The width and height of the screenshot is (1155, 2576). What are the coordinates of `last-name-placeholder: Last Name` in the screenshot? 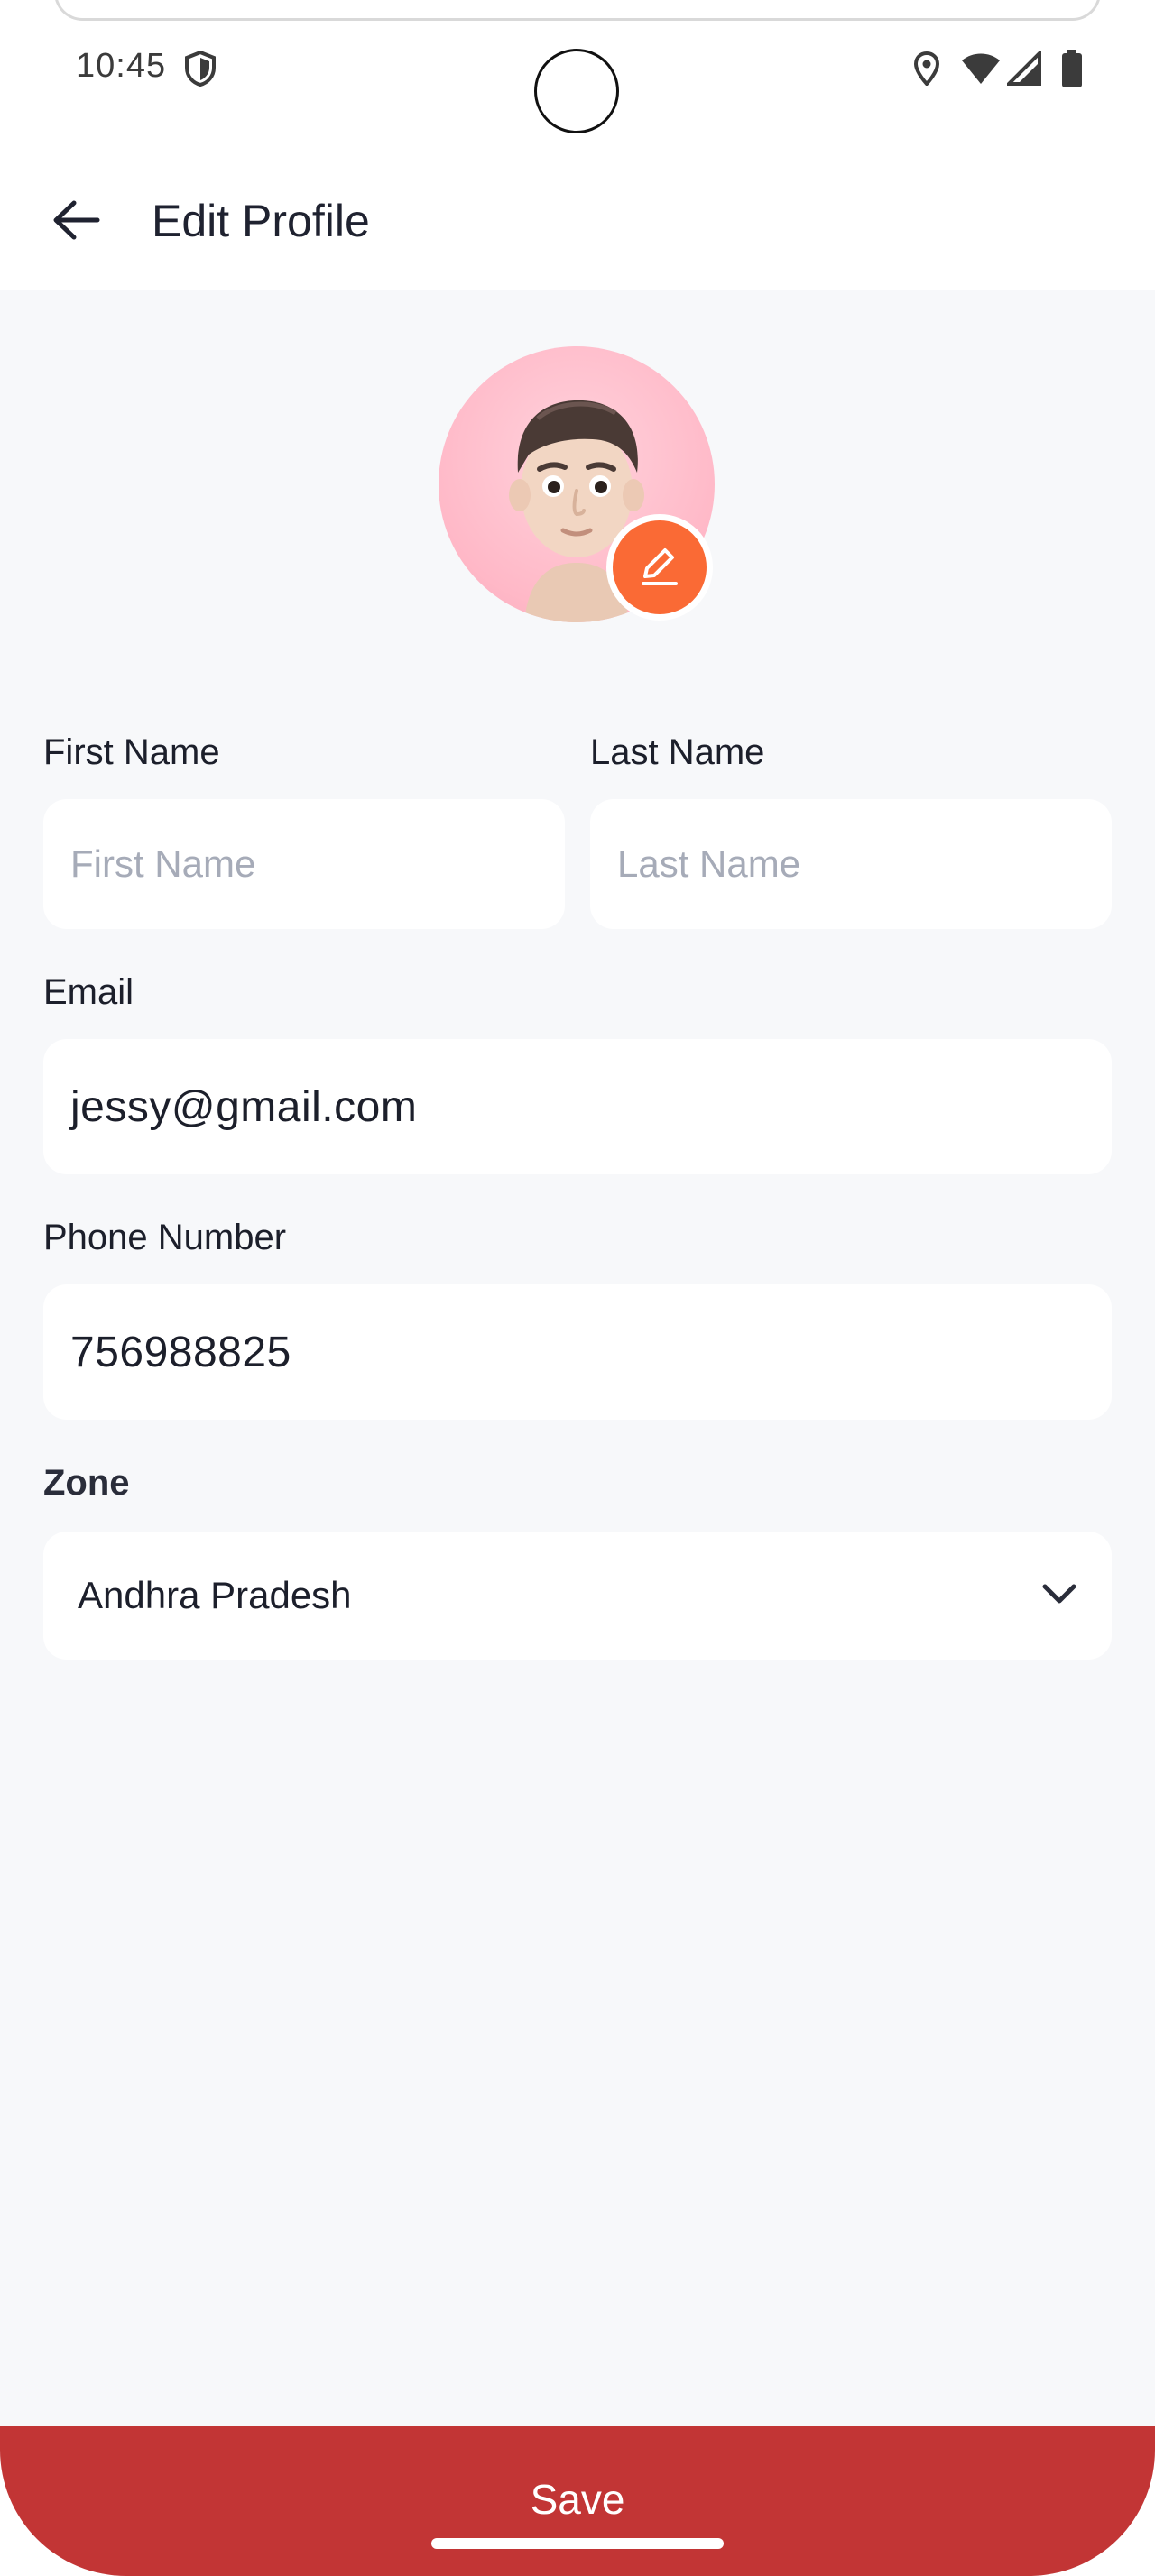 It's located at (709, 864).